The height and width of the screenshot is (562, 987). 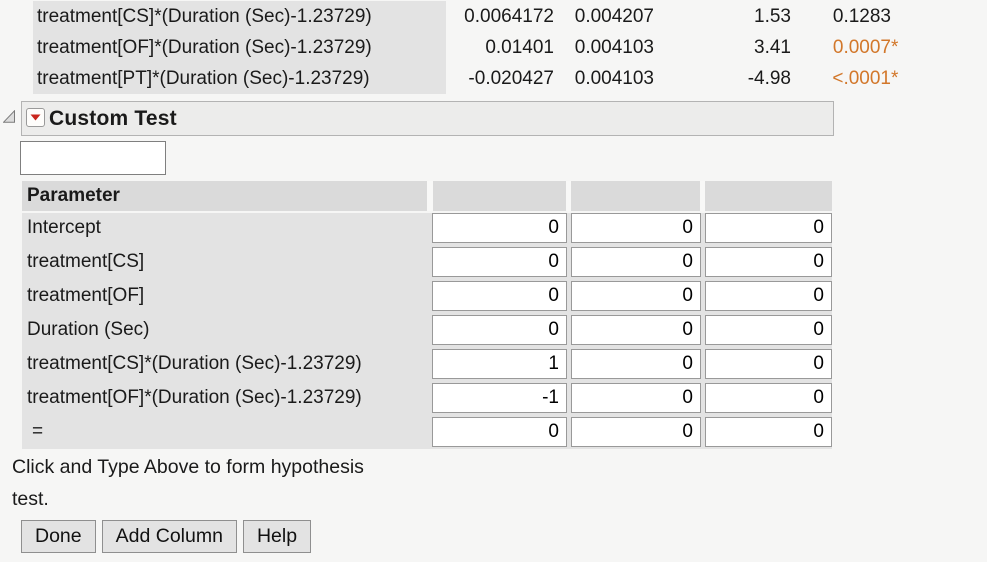 What do you see at coordinates (427, 228) in the screenshot?
I see `matrix-row: Intercept` at bounding box center [427, 228].